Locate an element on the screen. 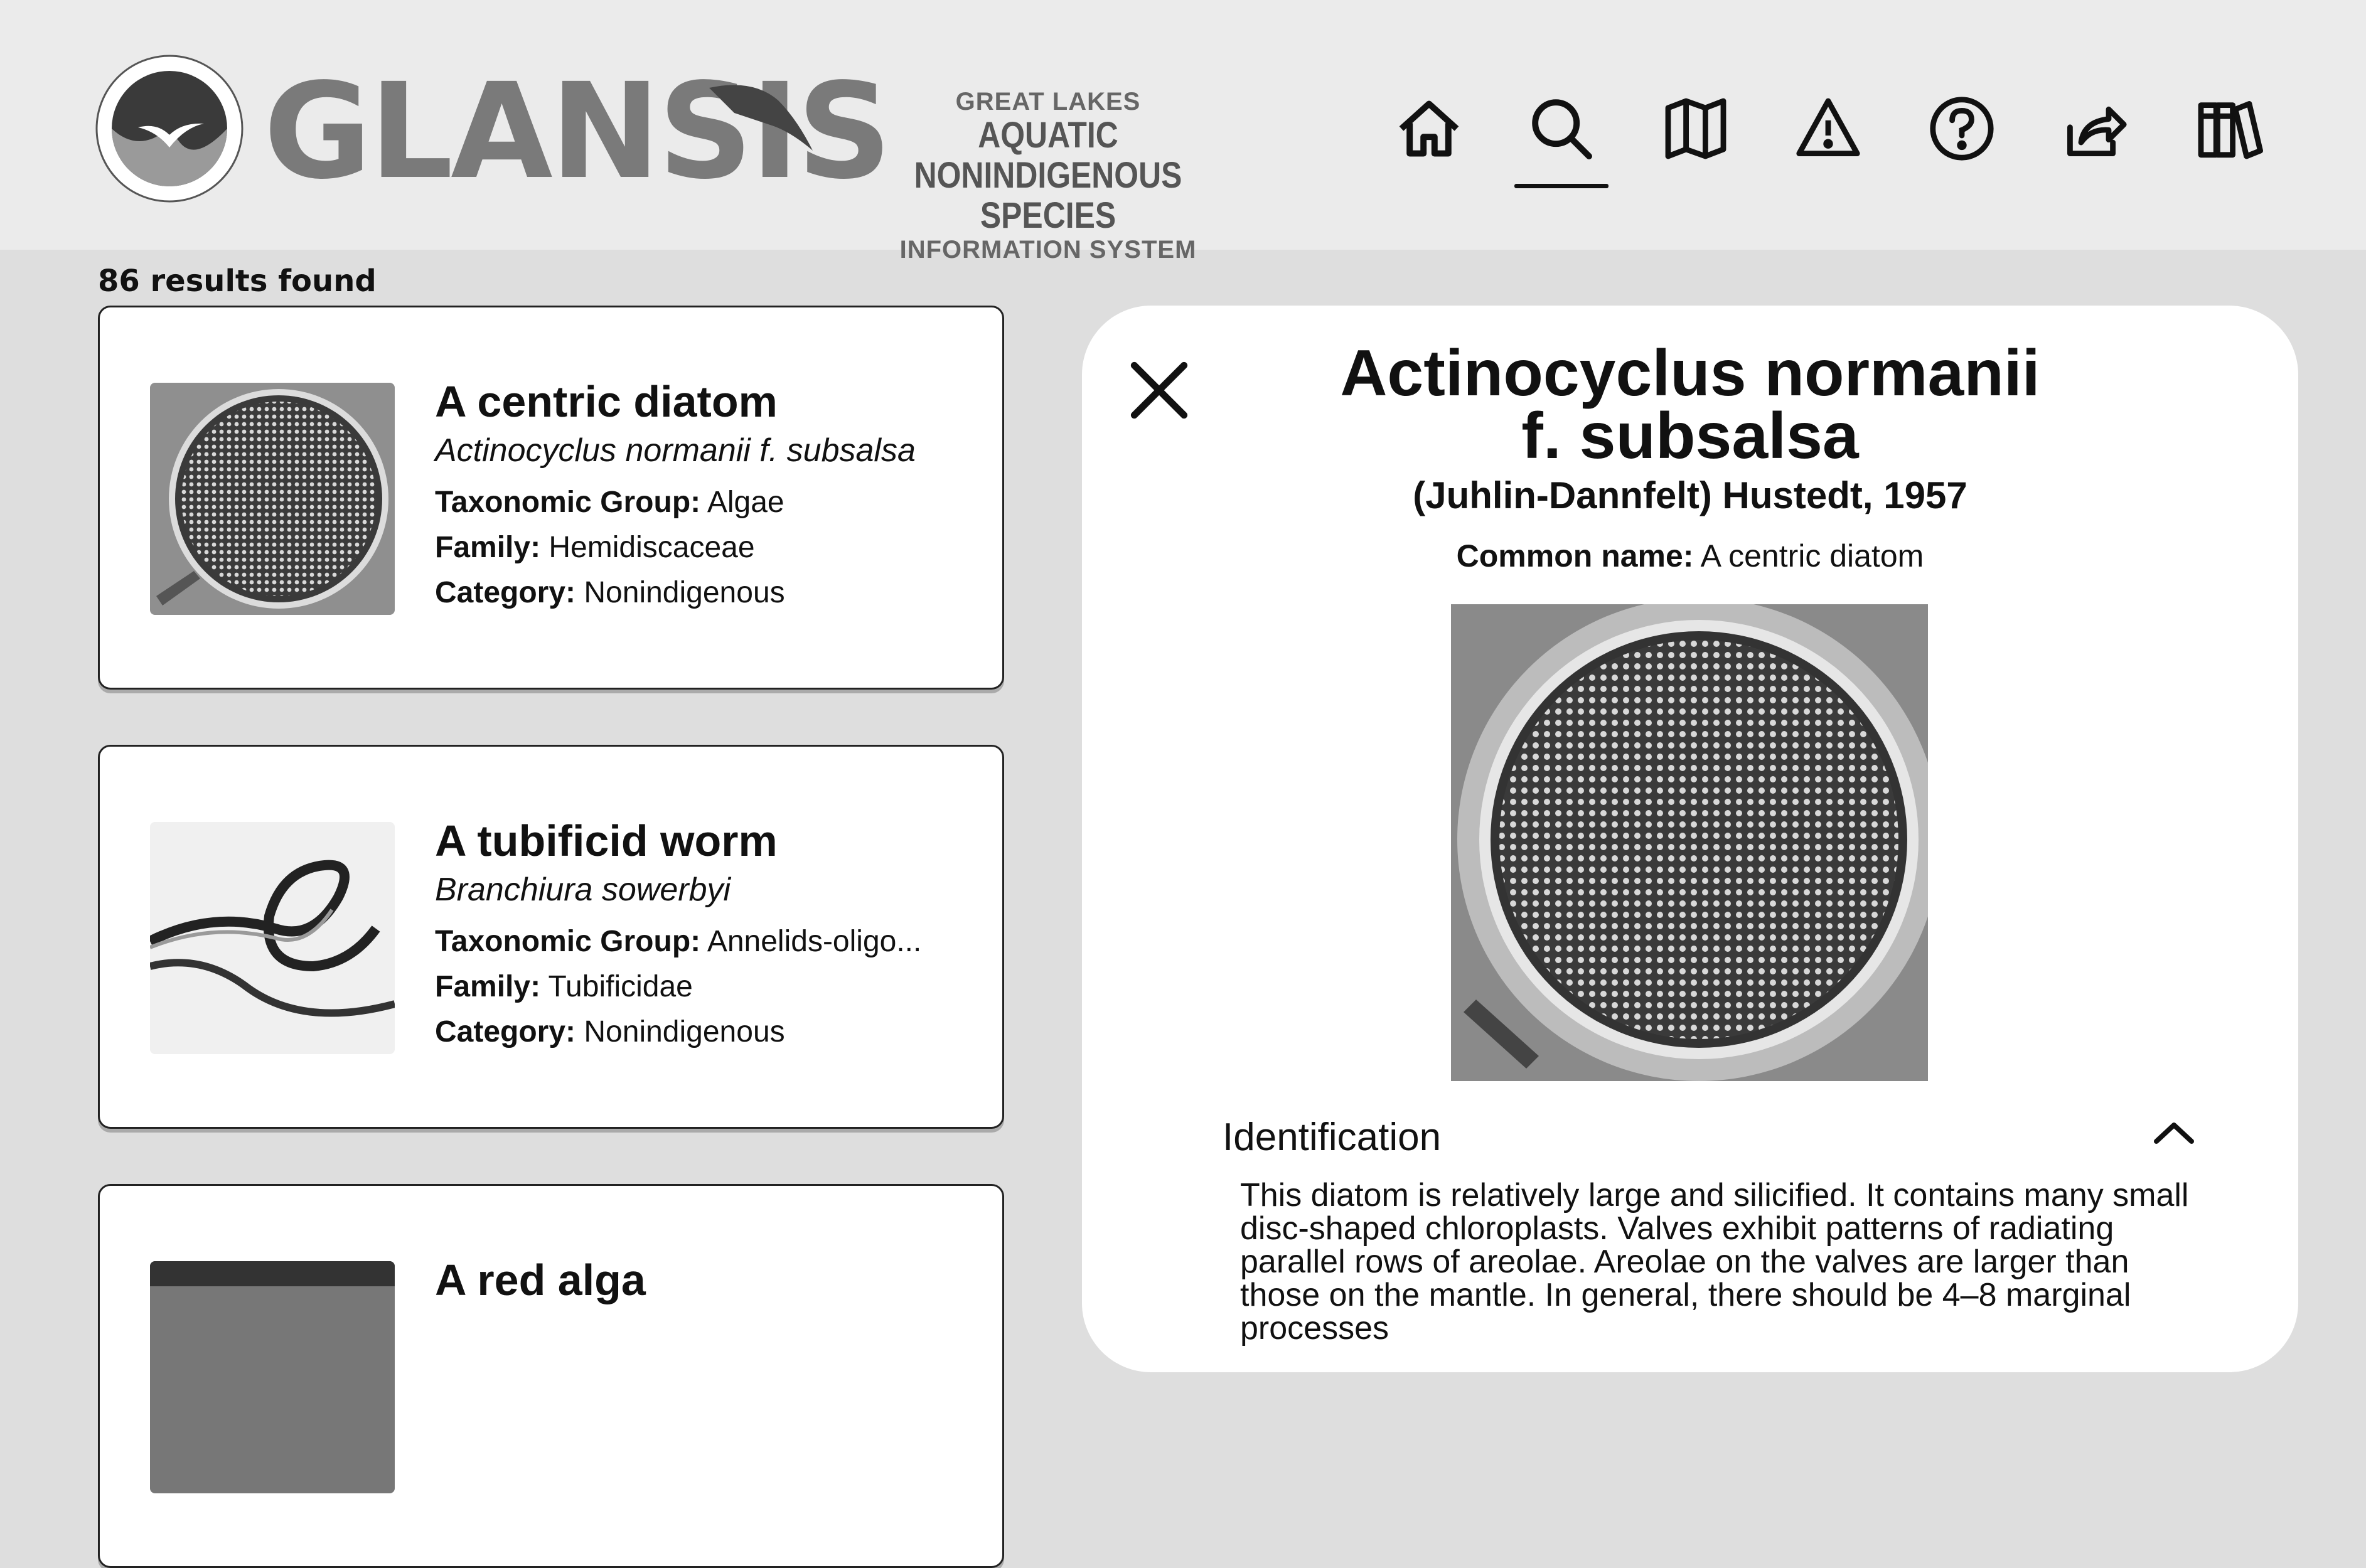 Image resolution: width=2366 pixels, height=1568 pixels. library-icon is located at coordinates (2230, 130).